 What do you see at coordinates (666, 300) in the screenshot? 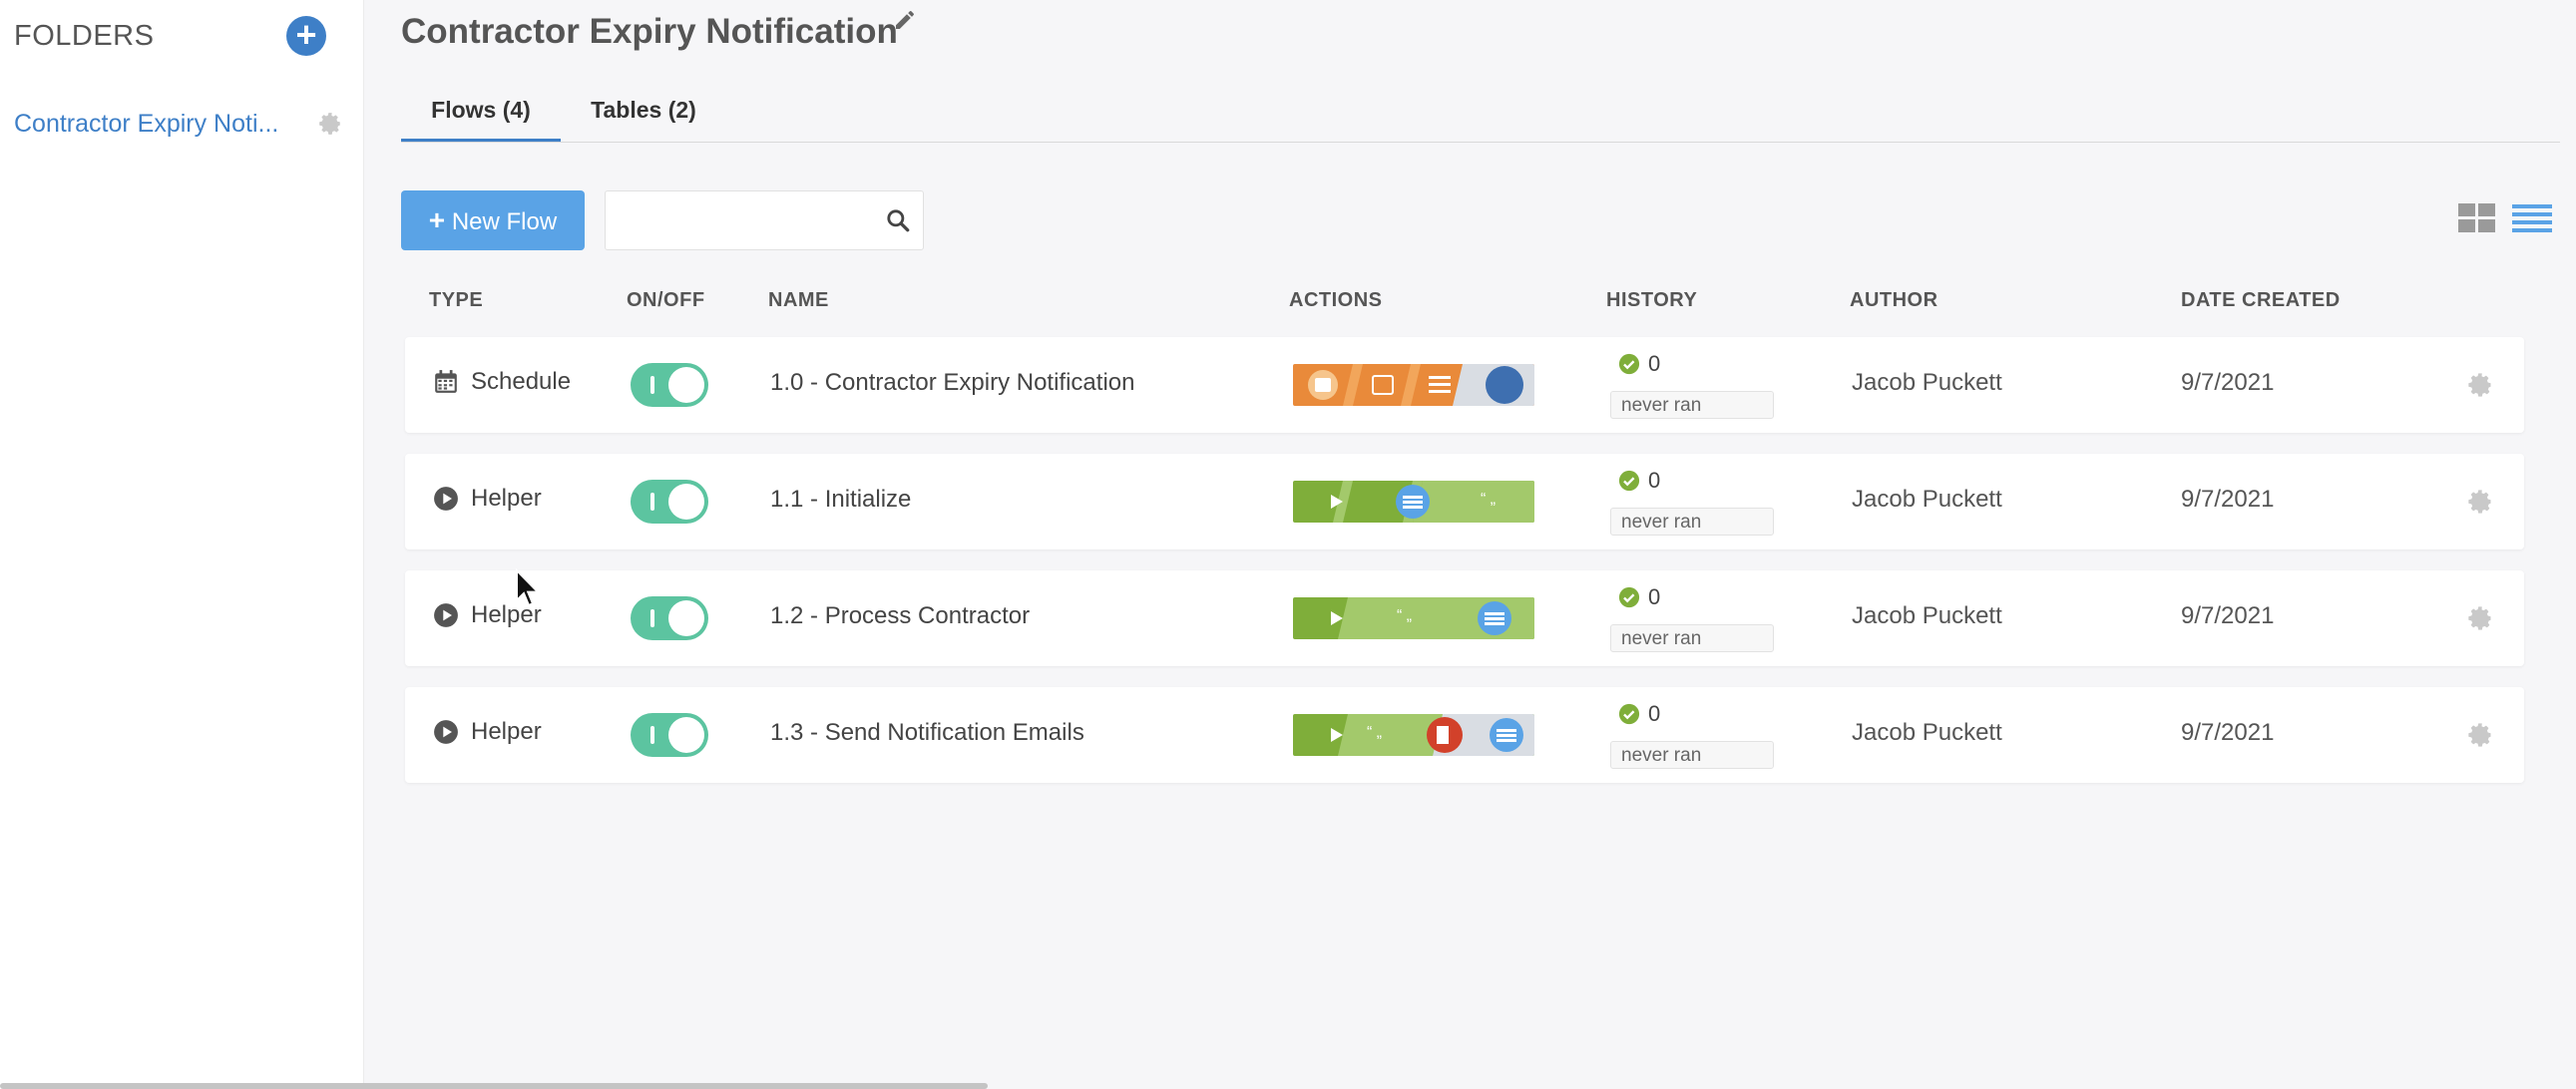
I see `col-onoff: ON/OFF` at bounding box center [666, 300].